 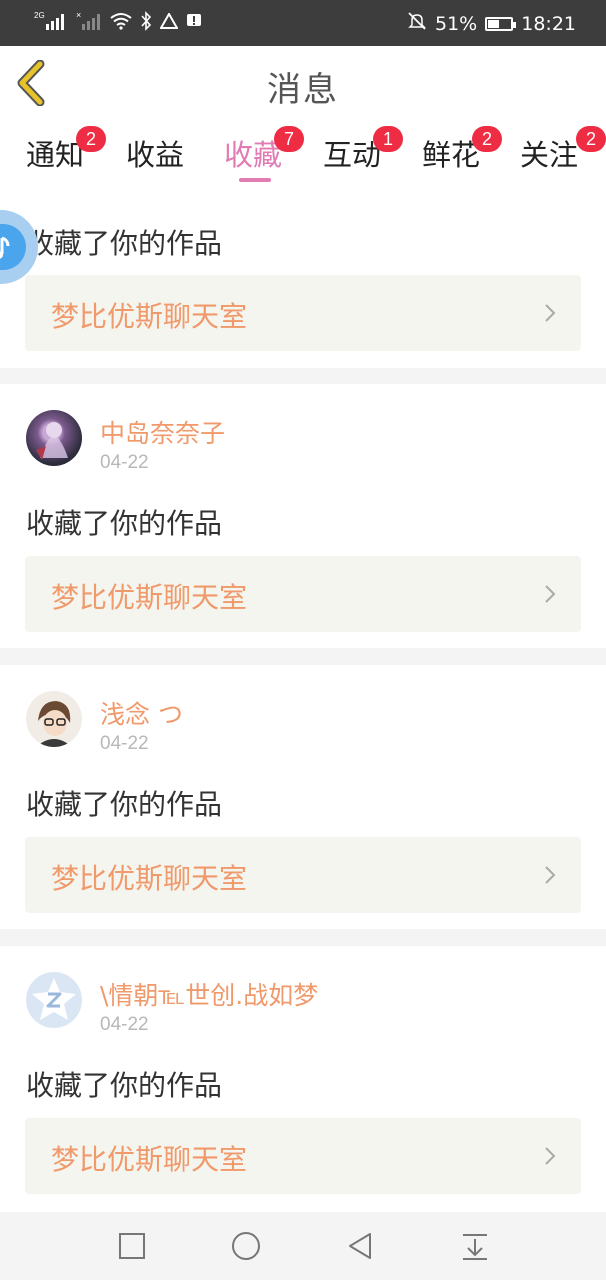 What do you see at coordinates (252, 155) in the screenshot?
I see `tab-label: 收藏` at bounding box center [252, 155].